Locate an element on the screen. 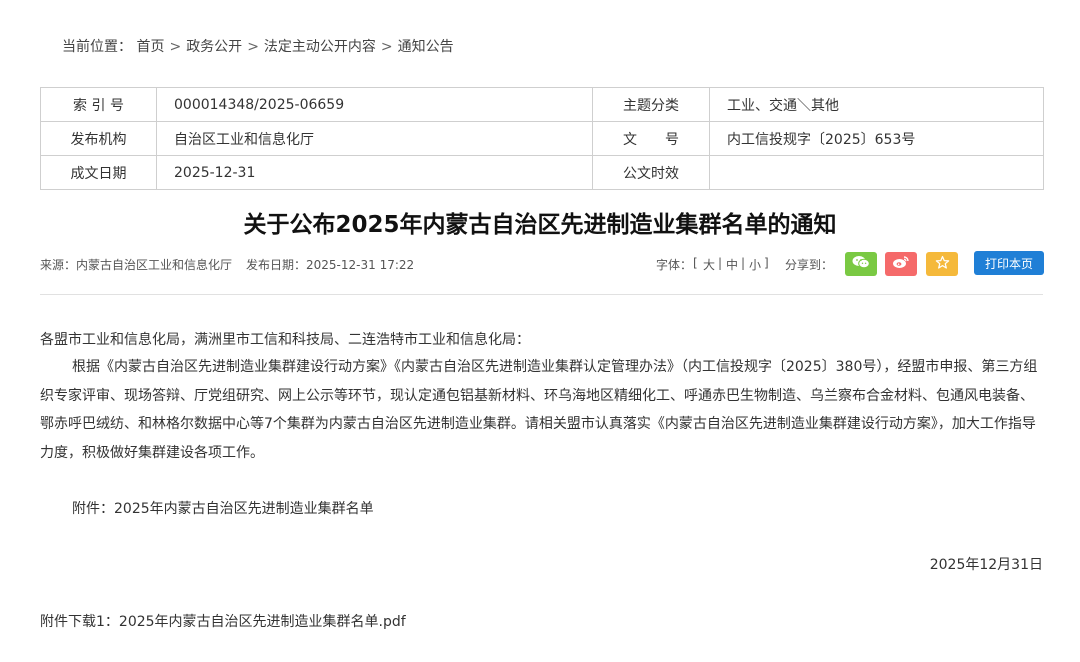  font-bracket-open: [ is located at coordinates (695, 263).